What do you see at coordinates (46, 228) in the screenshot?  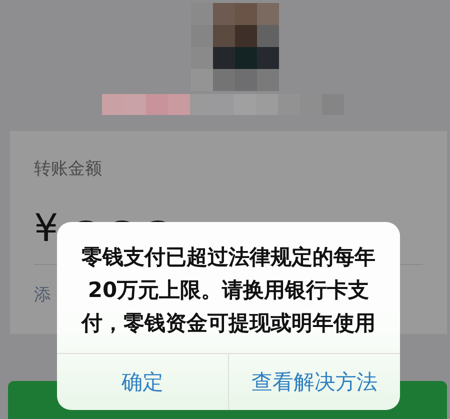 I see `currency-symbol: ¥` at bounding box center [46, 228].